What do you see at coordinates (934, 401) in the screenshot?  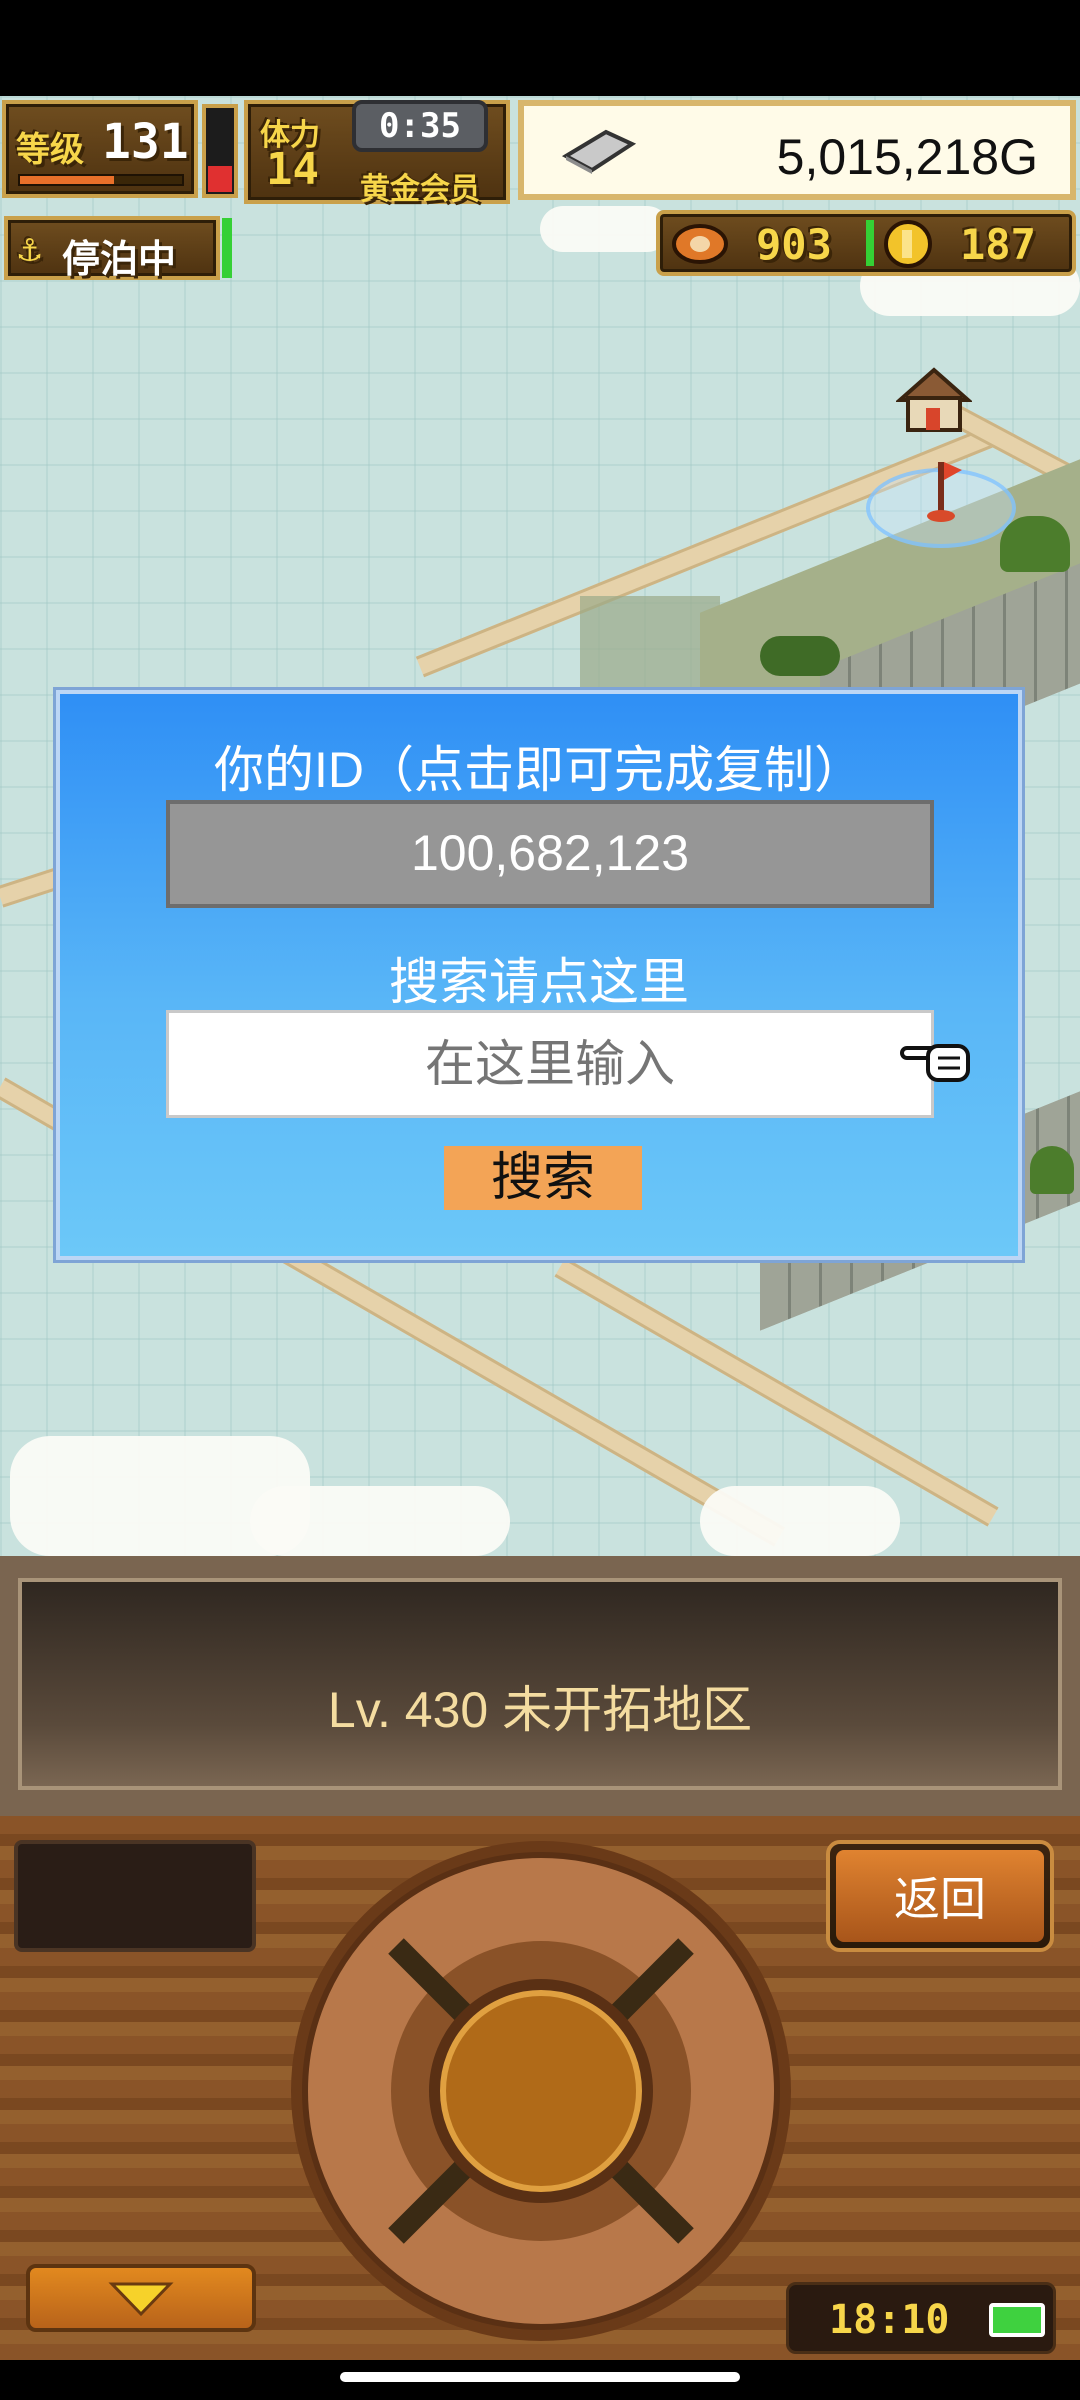 I see `house-icon` at bounding box center [934, 401].